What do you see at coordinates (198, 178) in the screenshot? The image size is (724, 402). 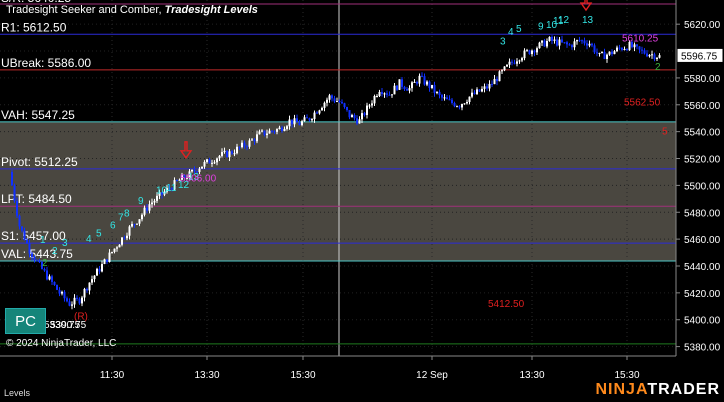 I see `price-annotation: 5506.00` at bounding box center [198, 178].